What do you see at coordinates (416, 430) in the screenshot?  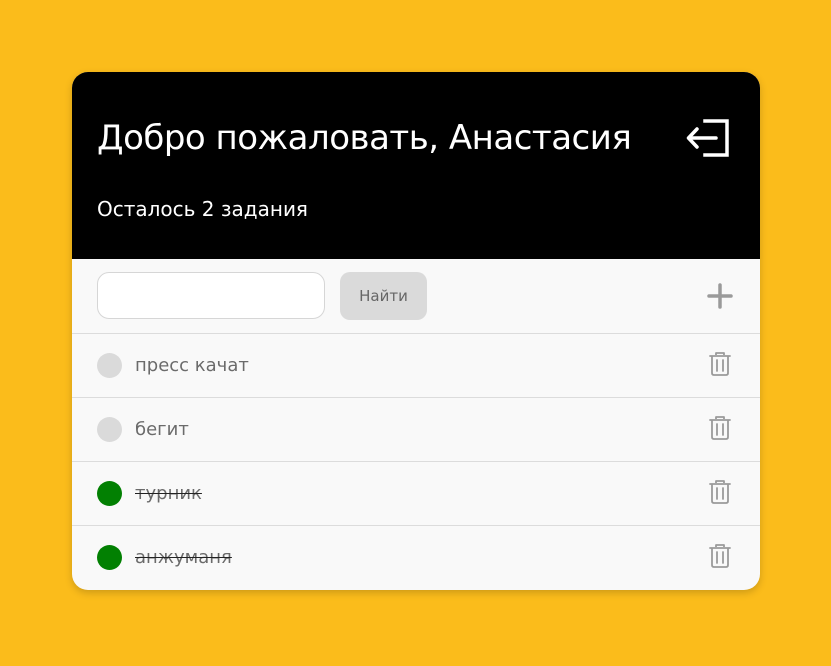 I see `task-item: бегит` at bounding box center [416, 430].